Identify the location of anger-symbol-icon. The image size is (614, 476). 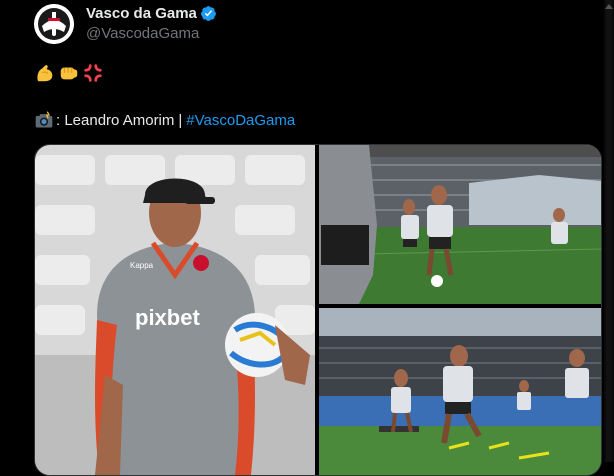
(93, 73).